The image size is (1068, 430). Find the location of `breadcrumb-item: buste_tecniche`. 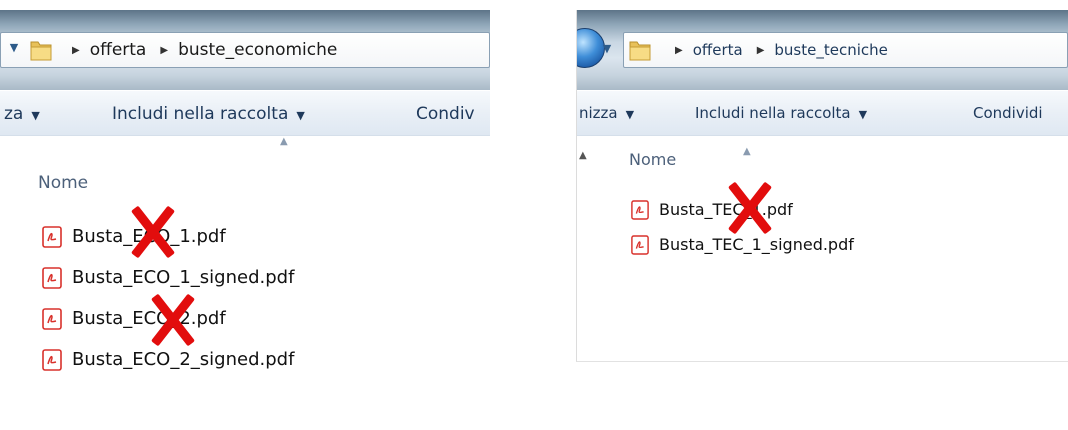

breadcrumb-item: buste_tecniche is located at coordinates (830, 50).